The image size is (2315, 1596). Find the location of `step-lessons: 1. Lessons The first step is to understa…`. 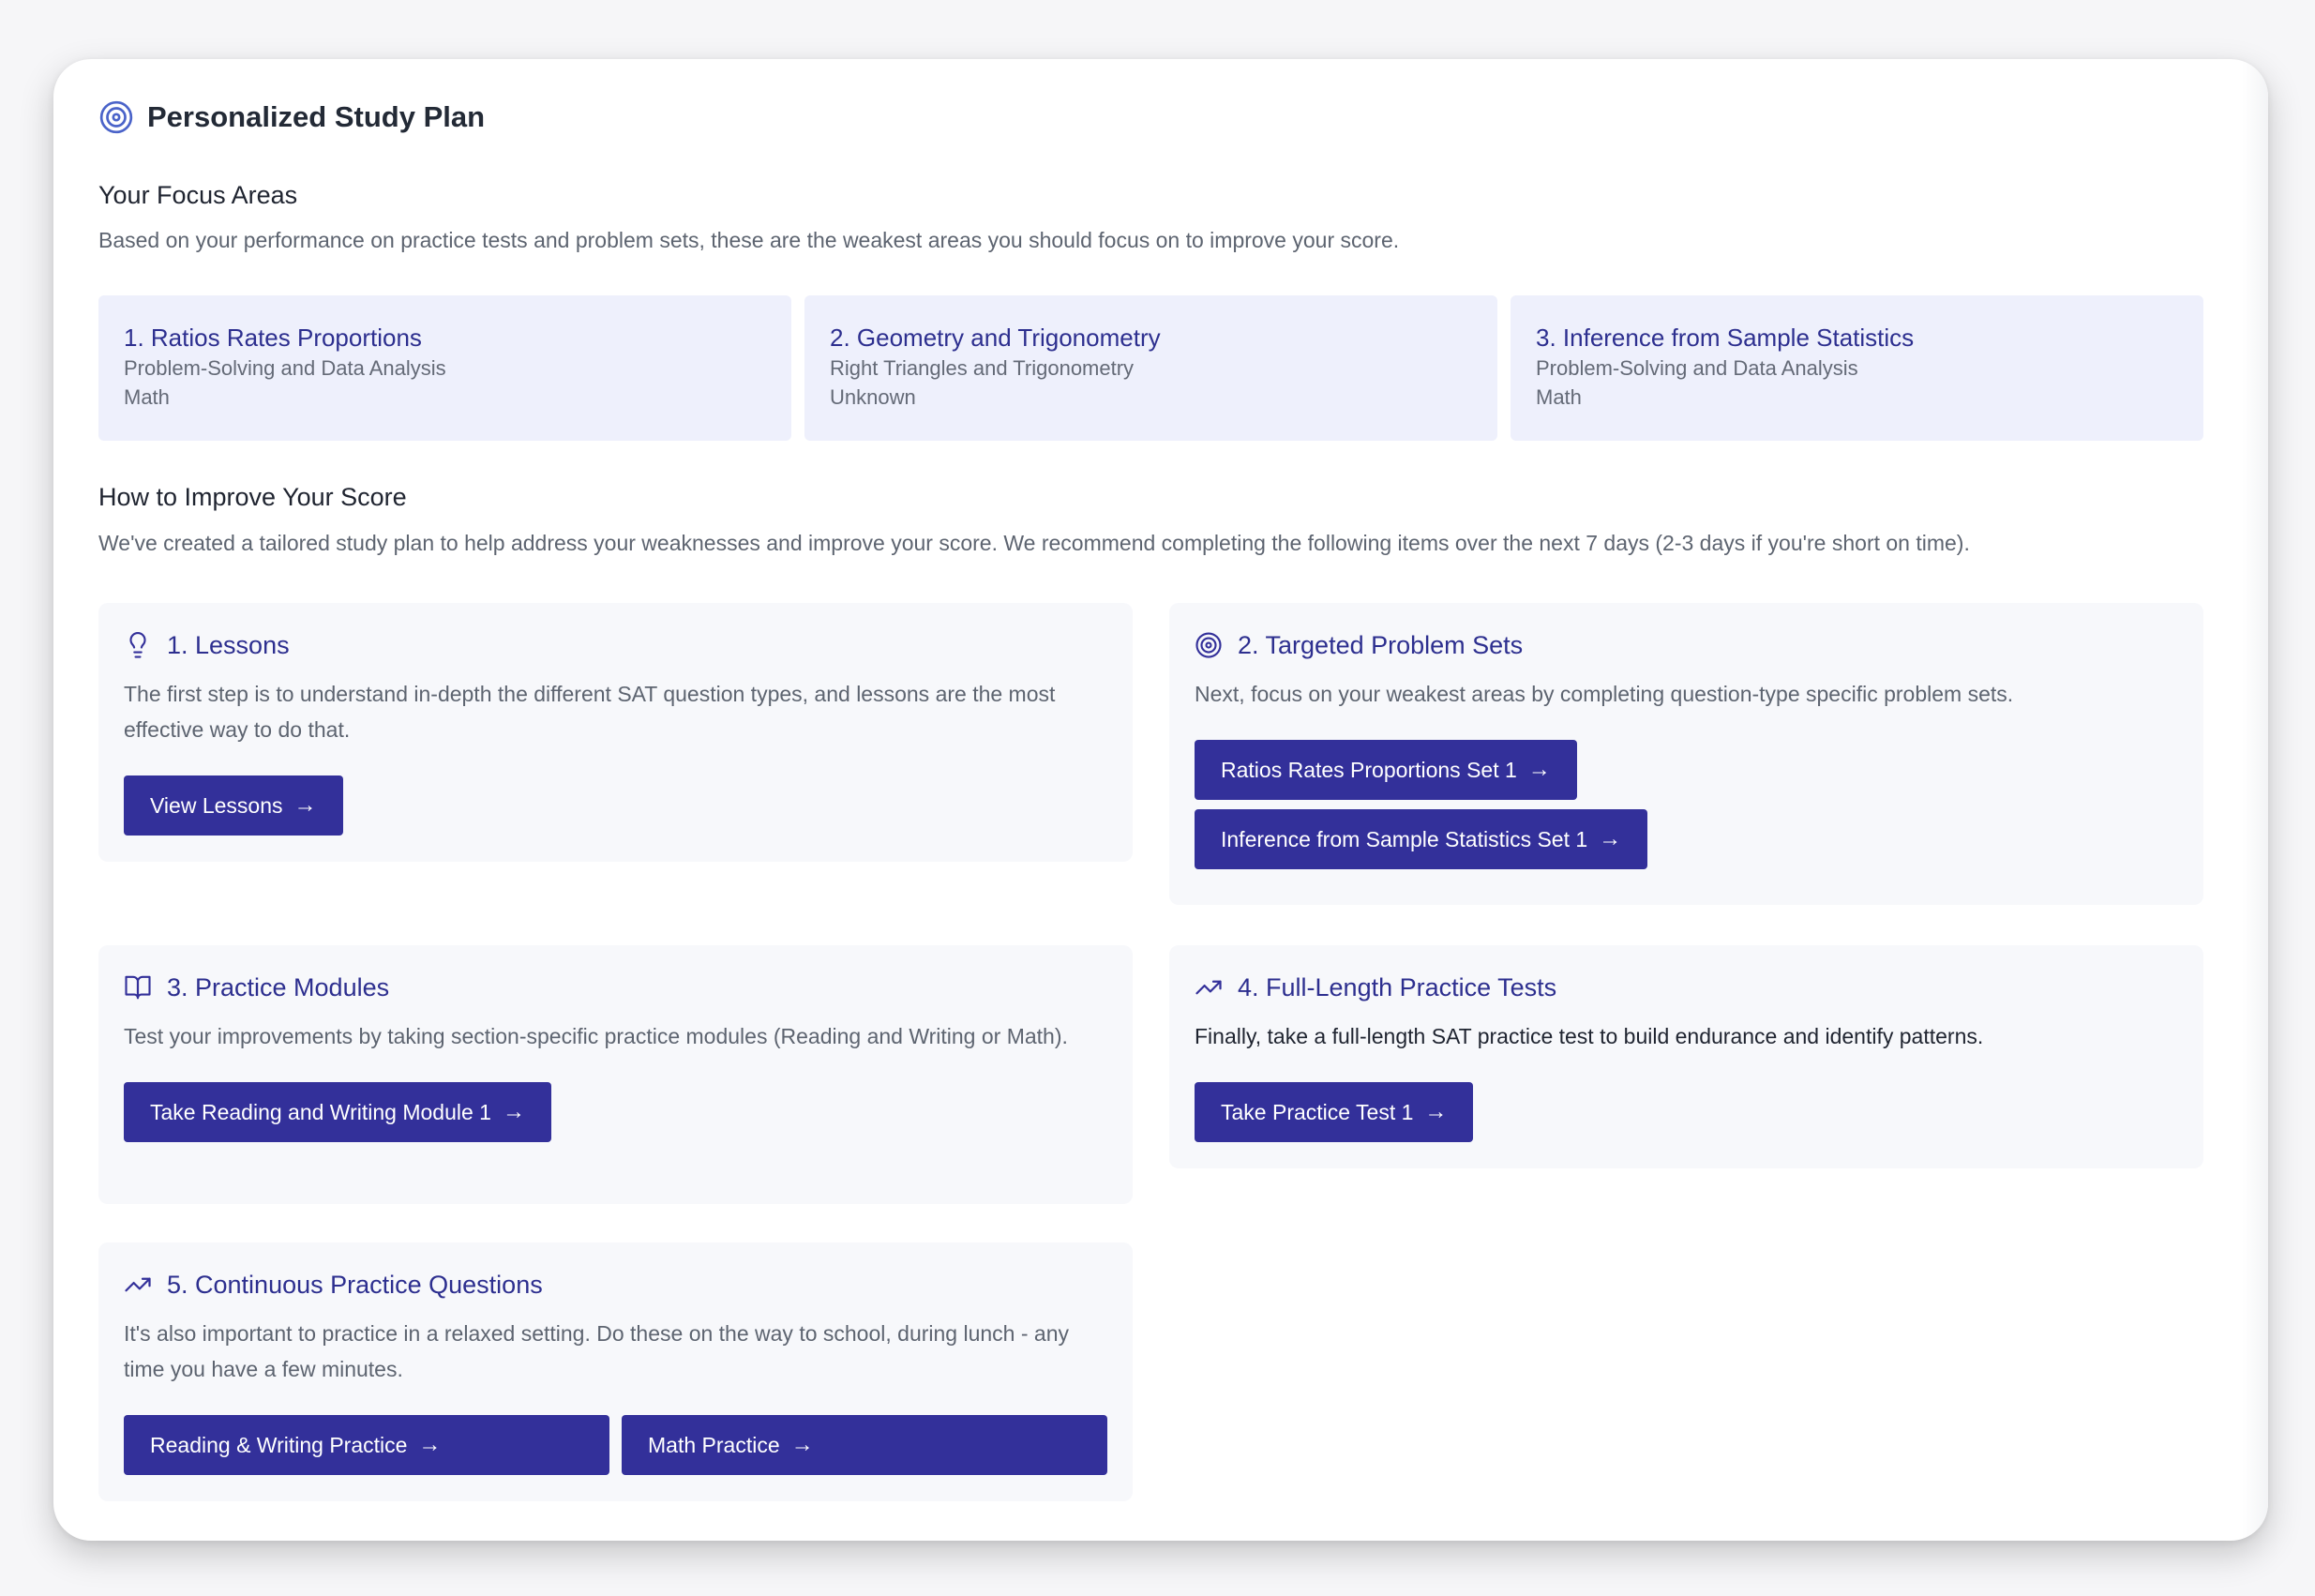

step-lessons: 1. Lessons The first step is to understa… is located at coordinates (615, 733).